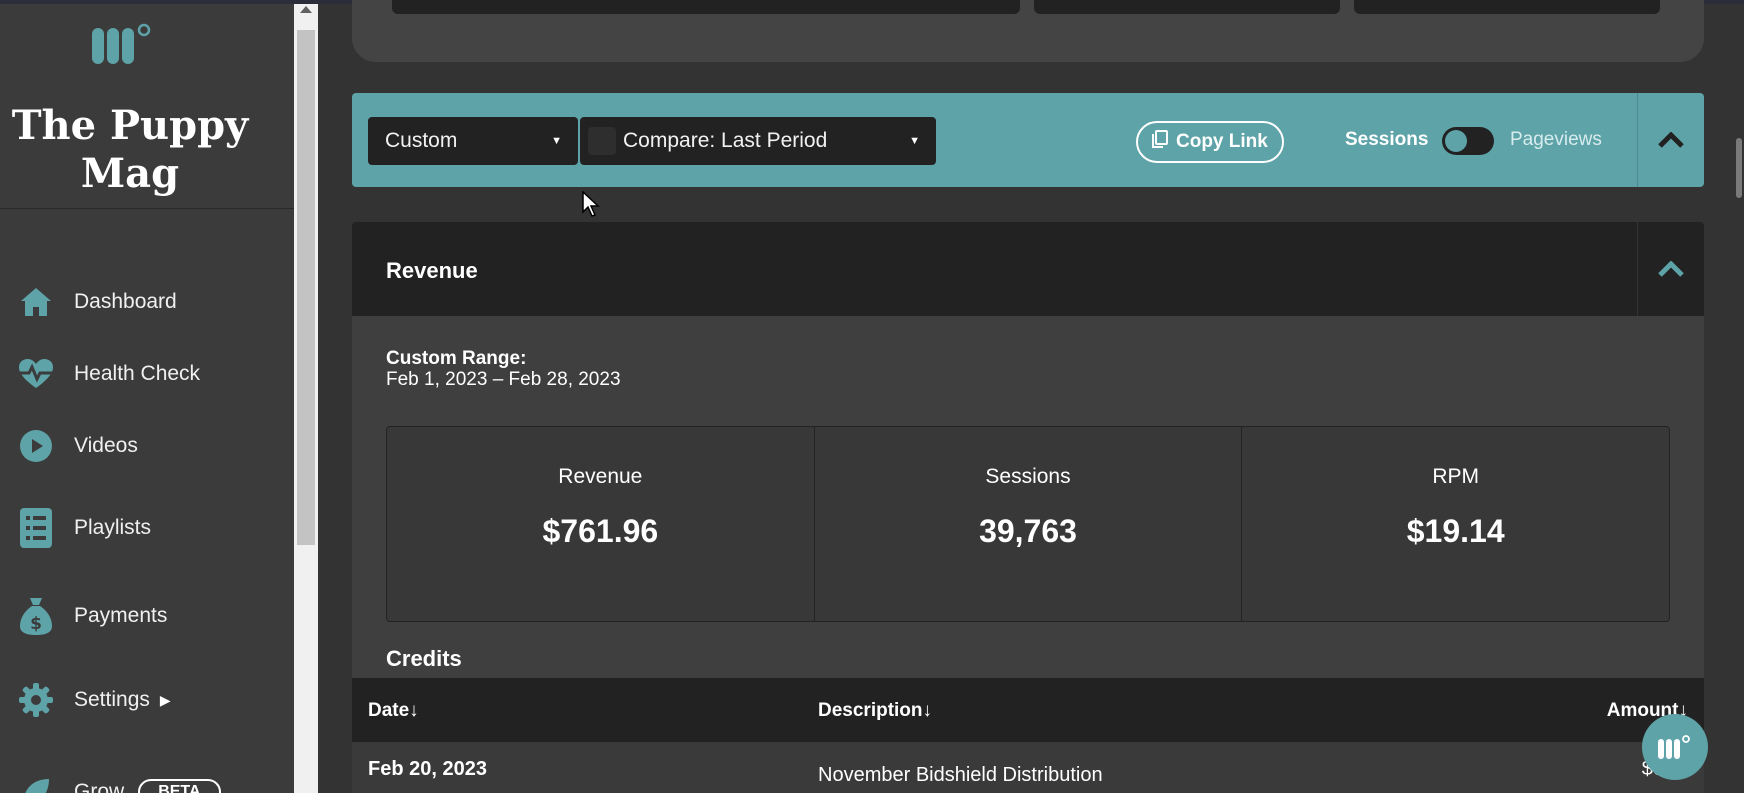  What do you see at coordinates (1556, 140) in the screenshot?
I see `toggle-label-pageviews: Pageviews` at bounding box center [1556, 140].